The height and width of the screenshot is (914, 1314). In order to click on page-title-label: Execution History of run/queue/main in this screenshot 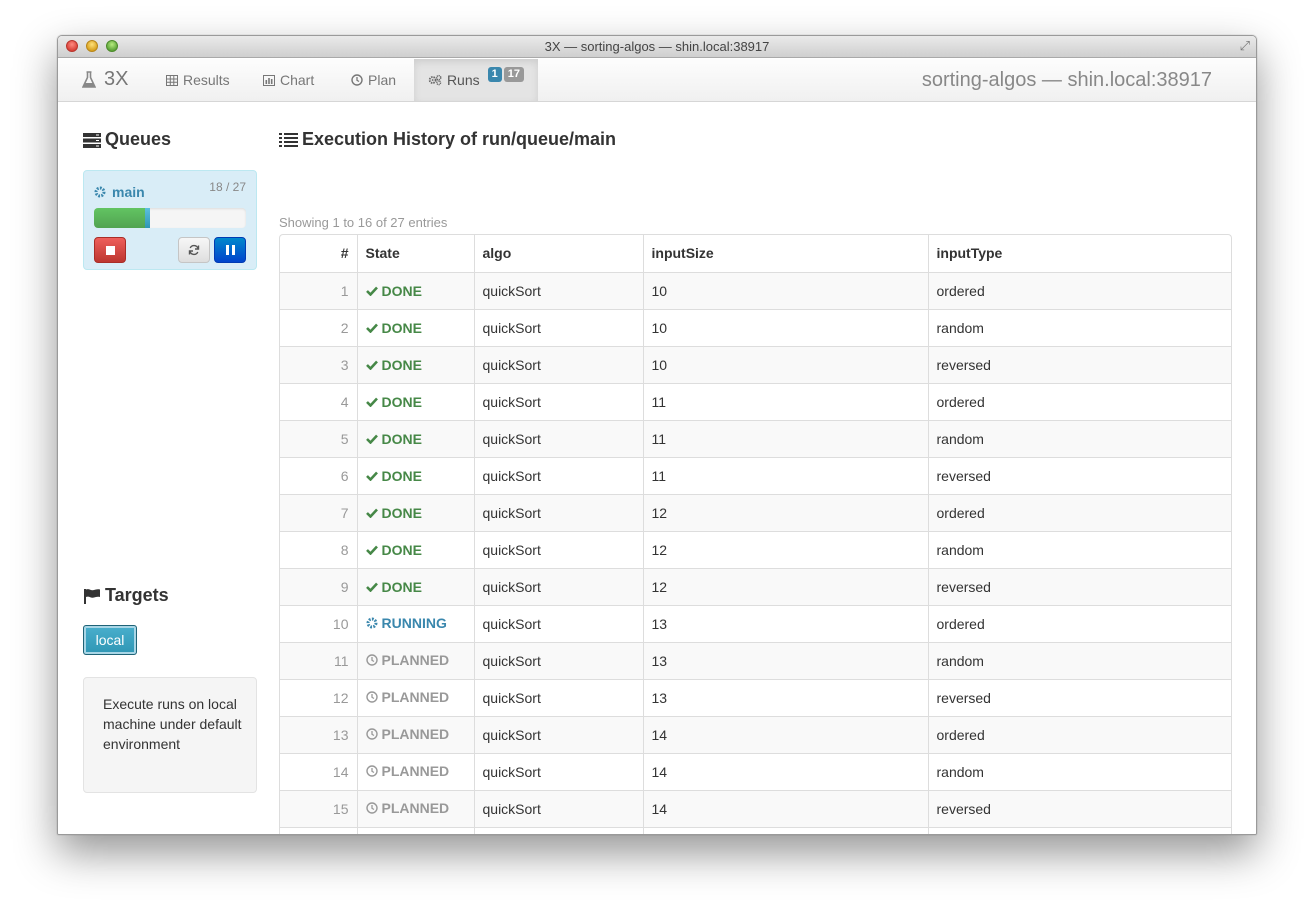, I will do `click(459, 139)`.